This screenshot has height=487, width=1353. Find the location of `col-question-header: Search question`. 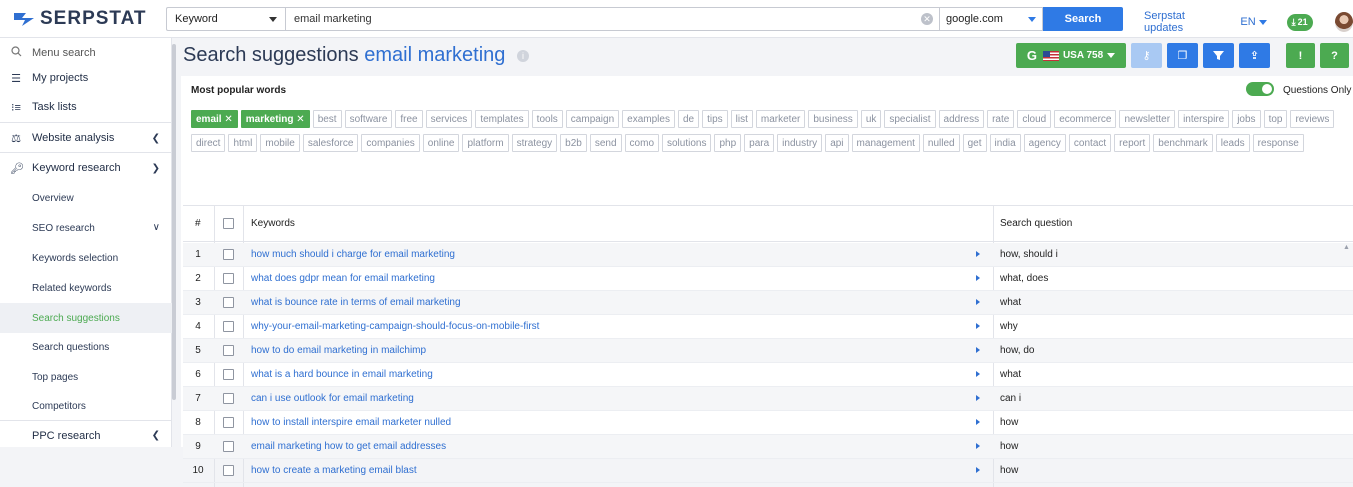

col-question-header: Search question is located at coordinates (1036, 223).